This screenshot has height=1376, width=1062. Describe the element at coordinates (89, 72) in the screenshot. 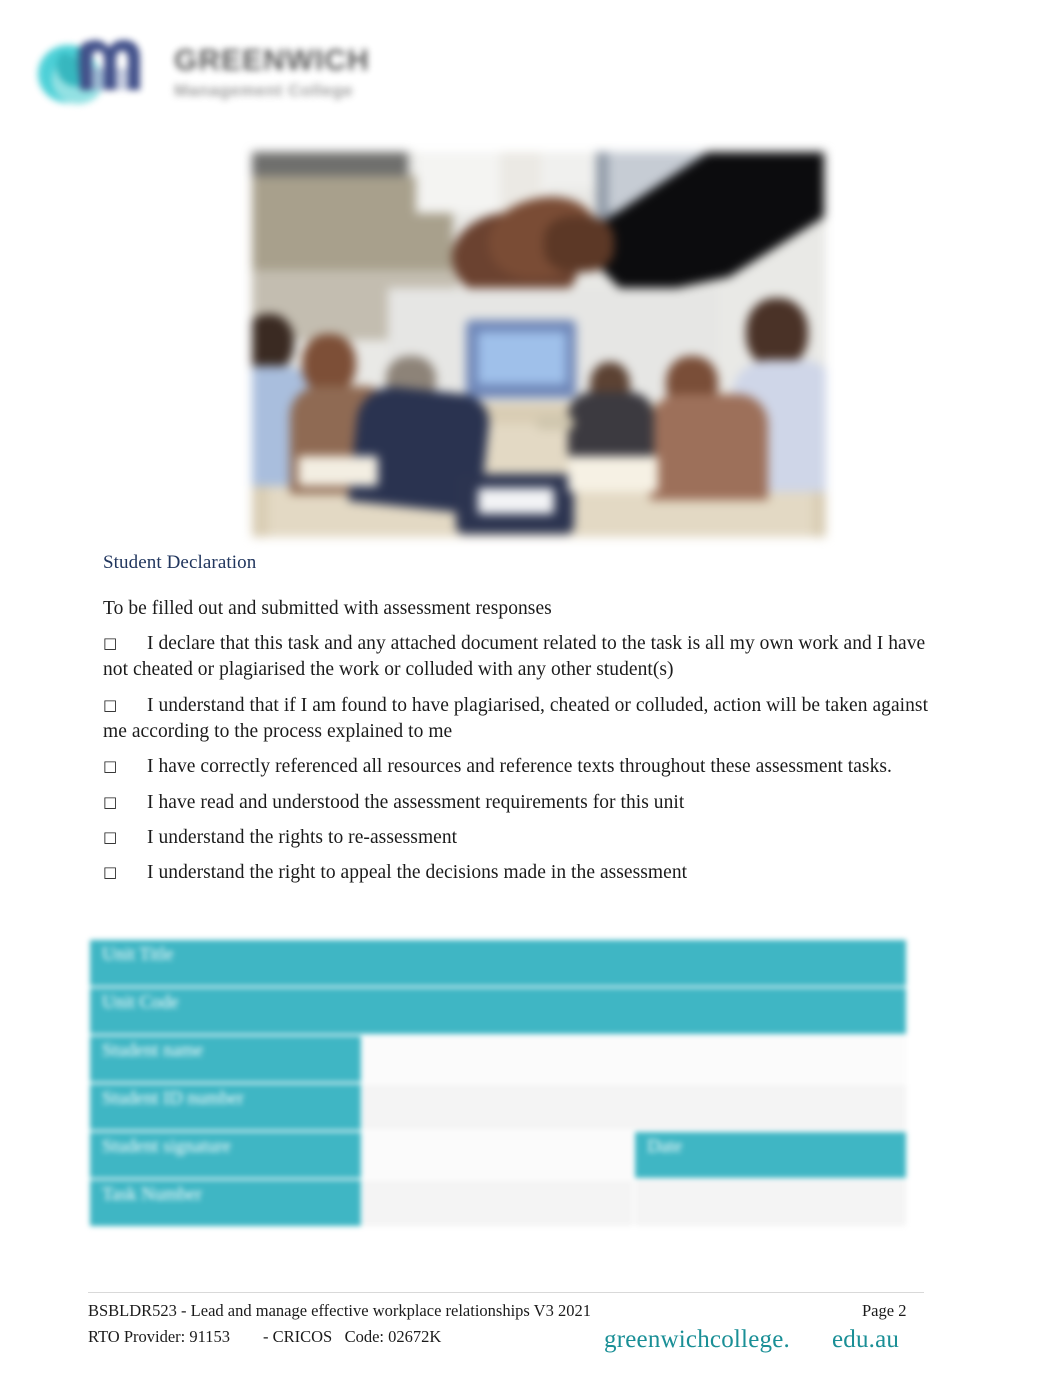

I see `gm-monogram-icon` at that location.